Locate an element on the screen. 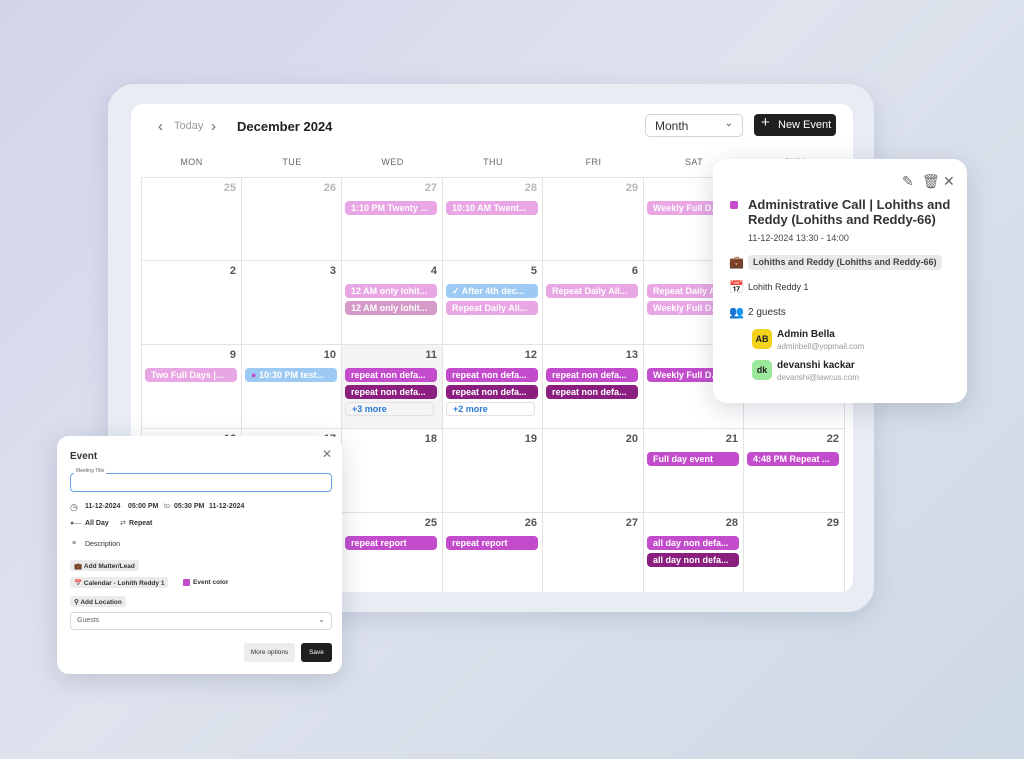 The image size is (1024, 759). calendar-select: 📅 Calendar - Lohith Reddy 1 is located at coordinates (119, 582).